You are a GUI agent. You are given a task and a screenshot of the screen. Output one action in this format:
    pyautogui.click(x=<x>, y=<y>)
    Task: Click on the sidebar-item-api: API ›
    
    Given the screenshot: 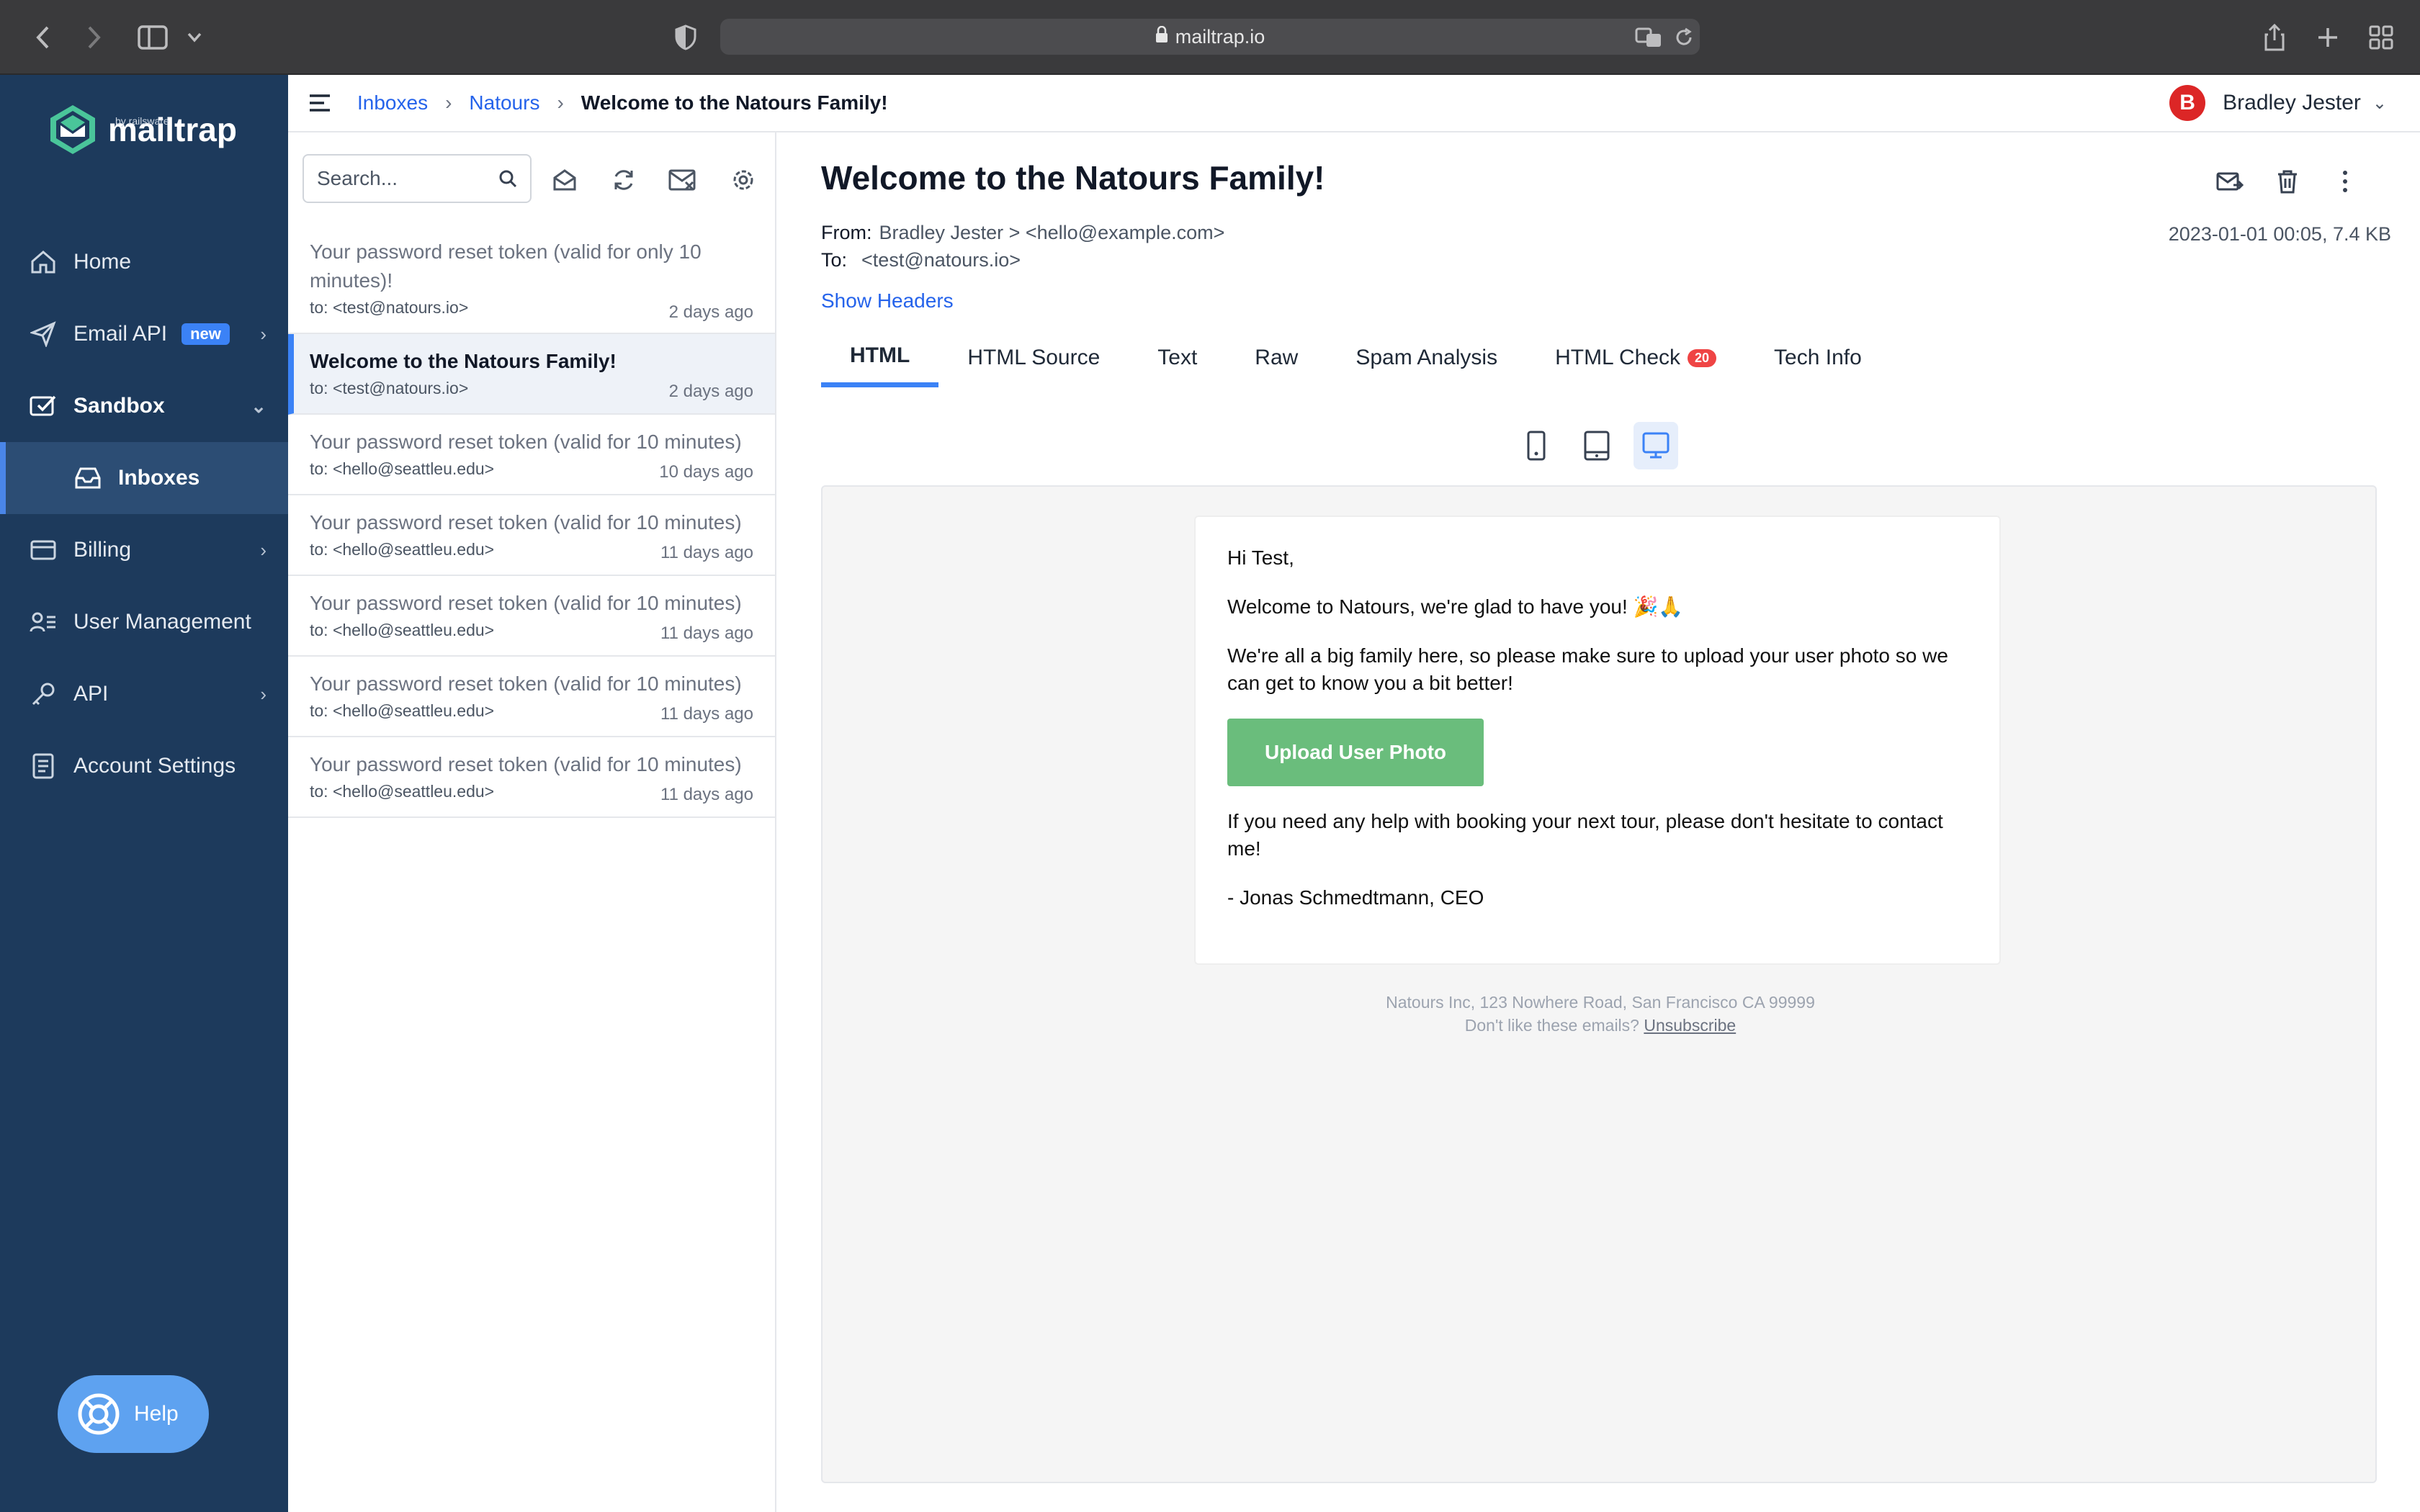 What is the action you would take?
    pyautogui.click(x=144, y=694)
    